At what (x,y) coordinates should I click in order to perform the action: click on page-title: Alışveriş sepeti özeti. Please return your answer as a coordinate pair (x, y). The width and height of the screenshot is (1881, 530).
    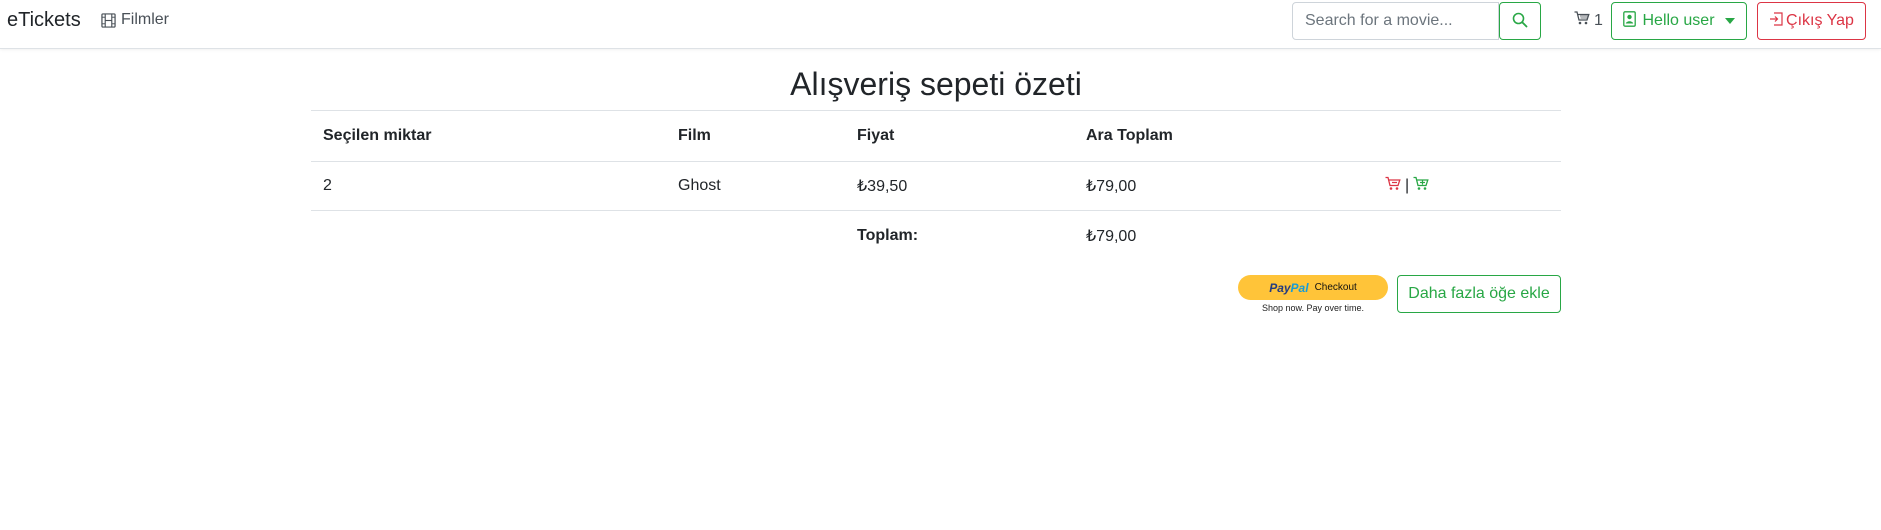
    Looking at the image, I should click on (936, 84).